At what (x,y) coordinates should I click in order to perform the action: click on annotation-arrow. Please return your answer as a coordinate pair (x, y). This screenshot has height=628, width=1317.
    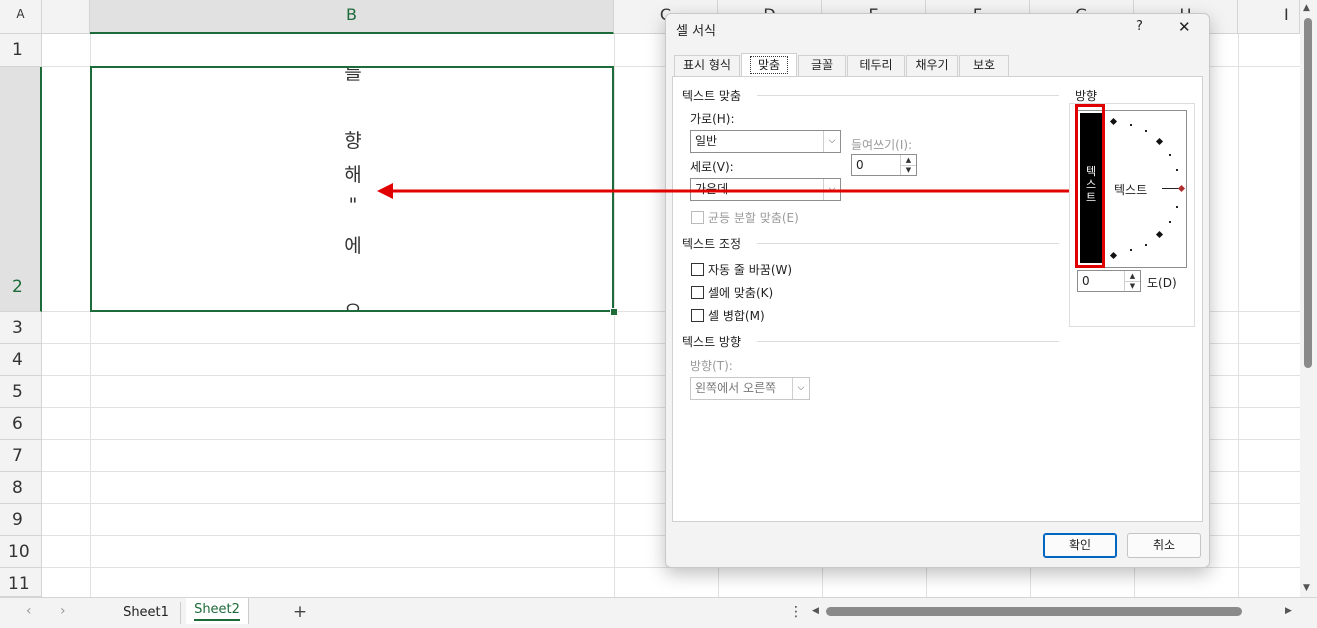
    Looking at the image, I should click on (723, 191).